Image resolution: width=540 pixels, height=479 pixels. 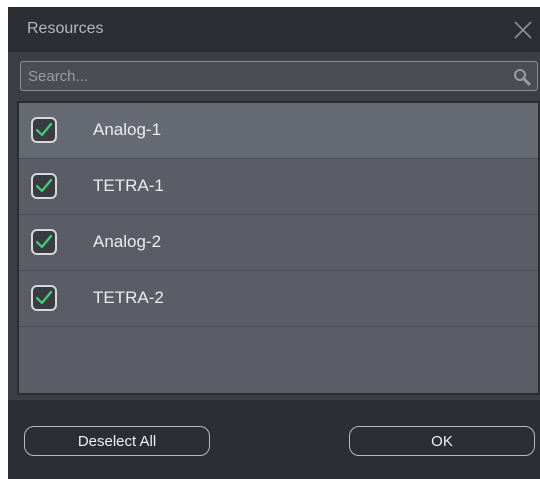 What do you see at coordinates (278, 131) in the screenshot?
I see `list-item: Analog-1` at bounding box center [278, 131].